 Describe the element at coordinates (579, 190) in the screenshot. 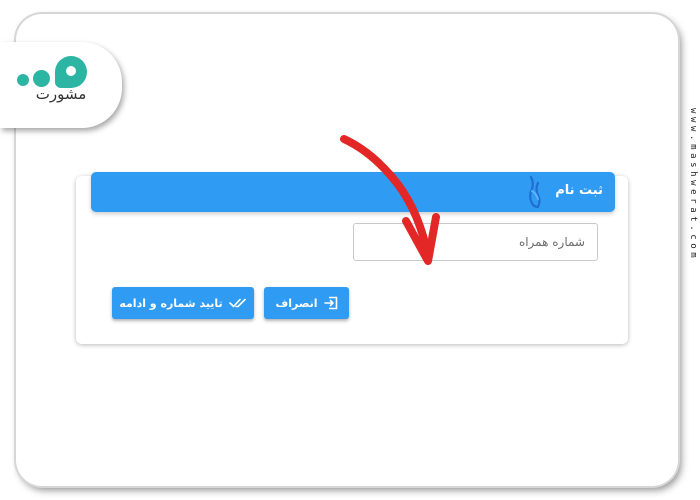

I see `card-title: ثبت نام` at that location.